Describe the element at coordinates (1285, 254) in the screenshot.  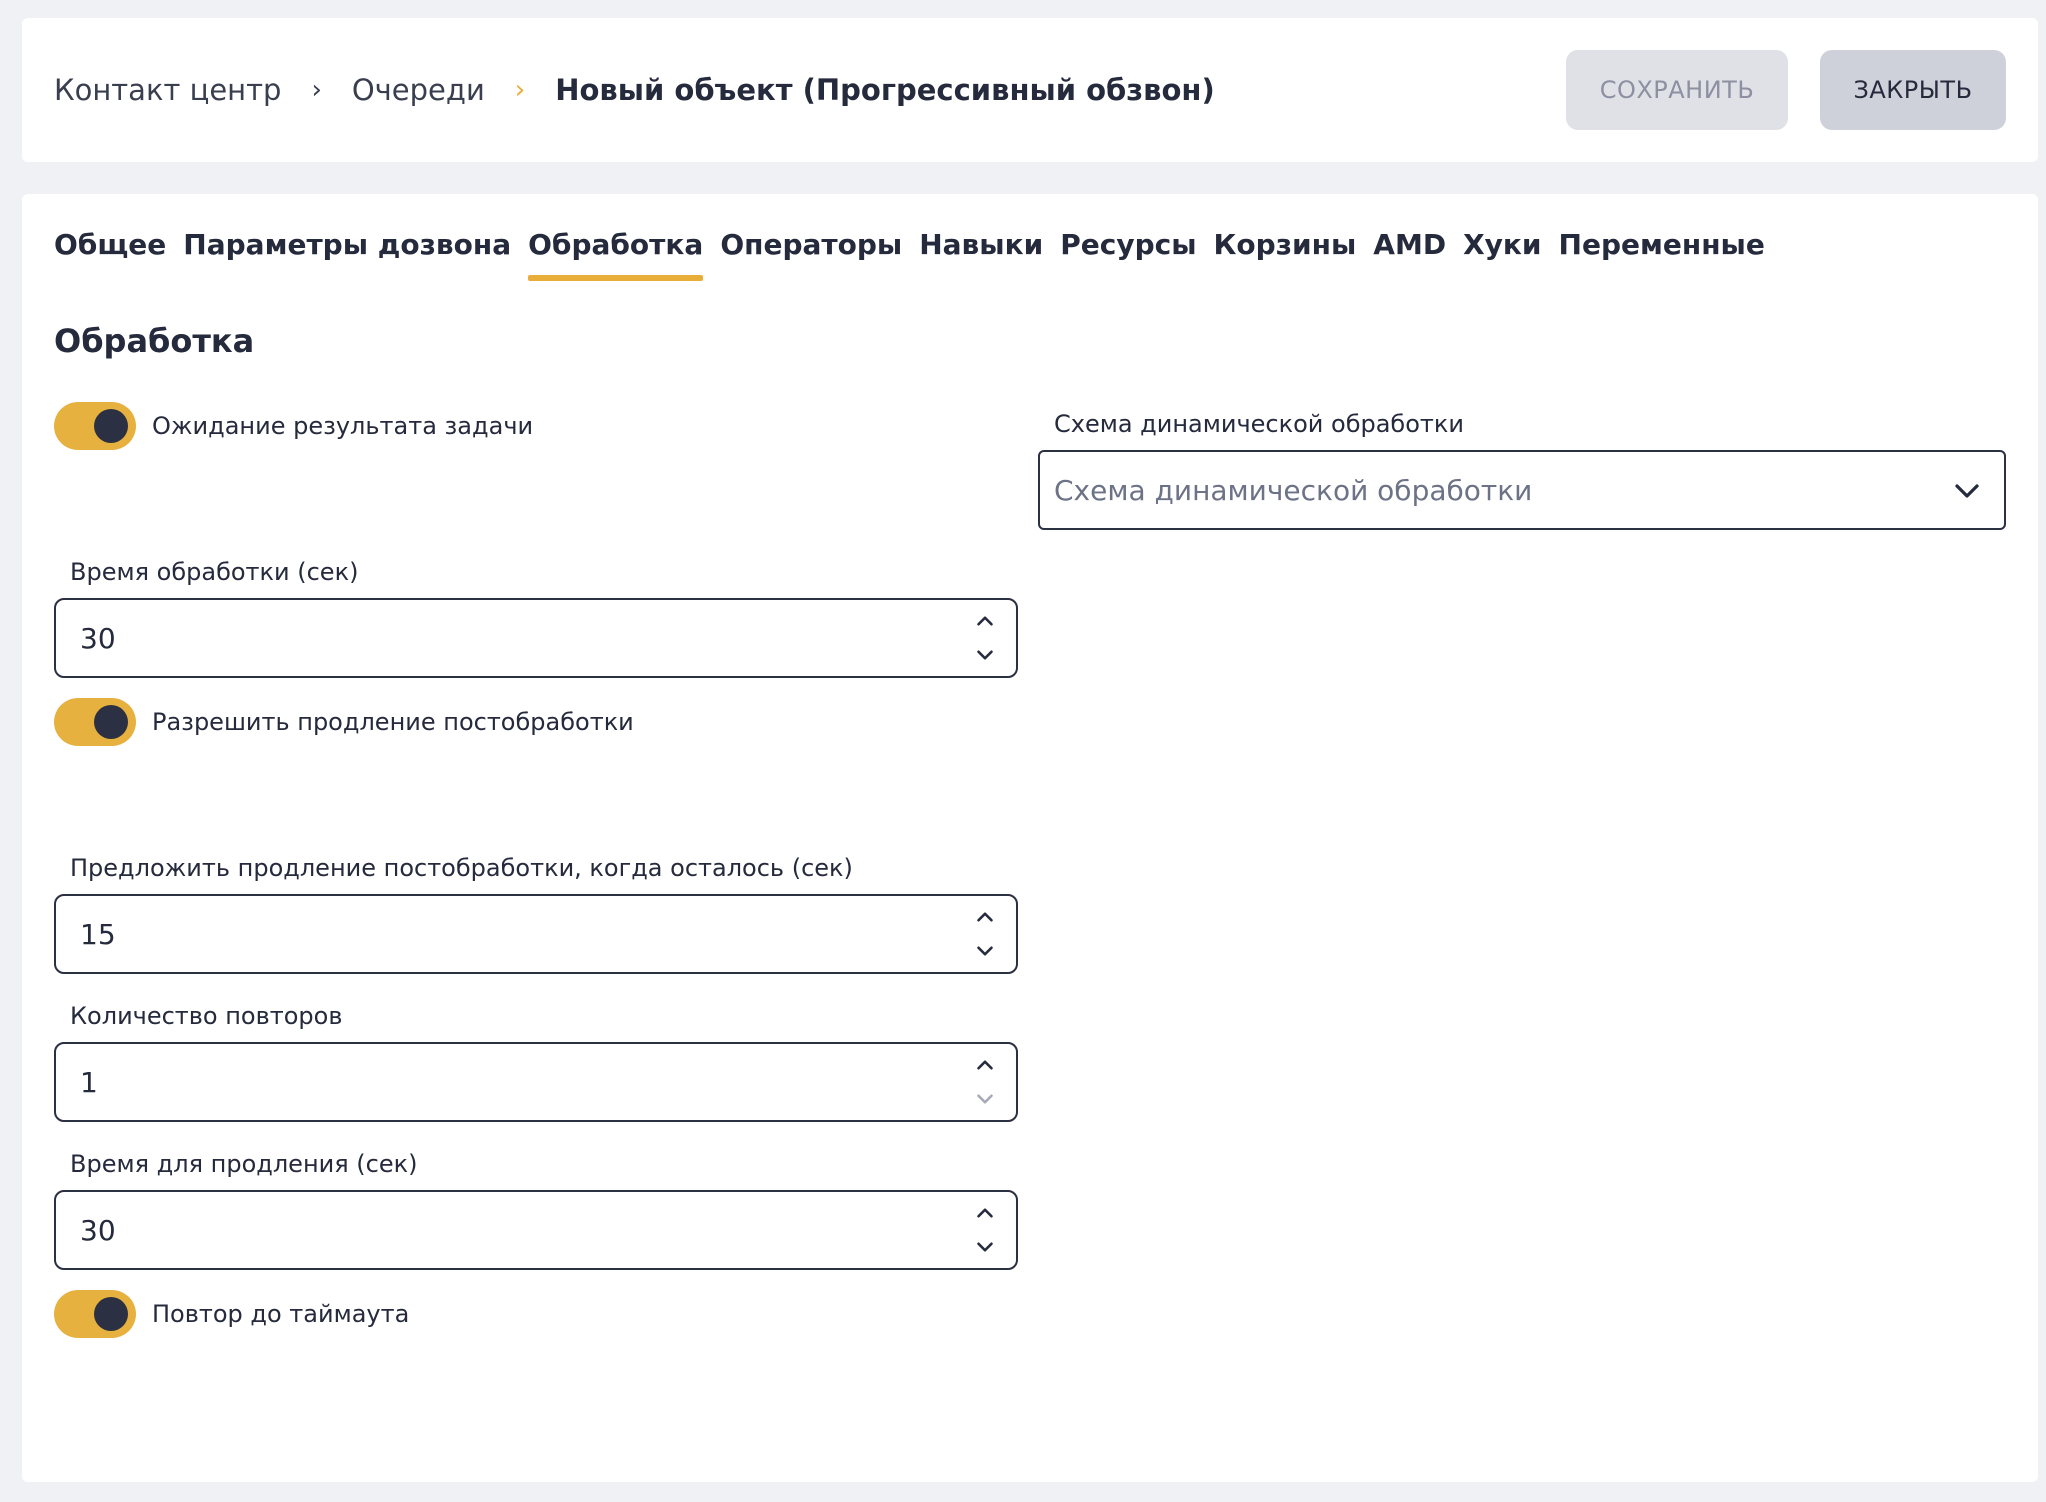
I see `tab-baskets: Корзины` at that location.